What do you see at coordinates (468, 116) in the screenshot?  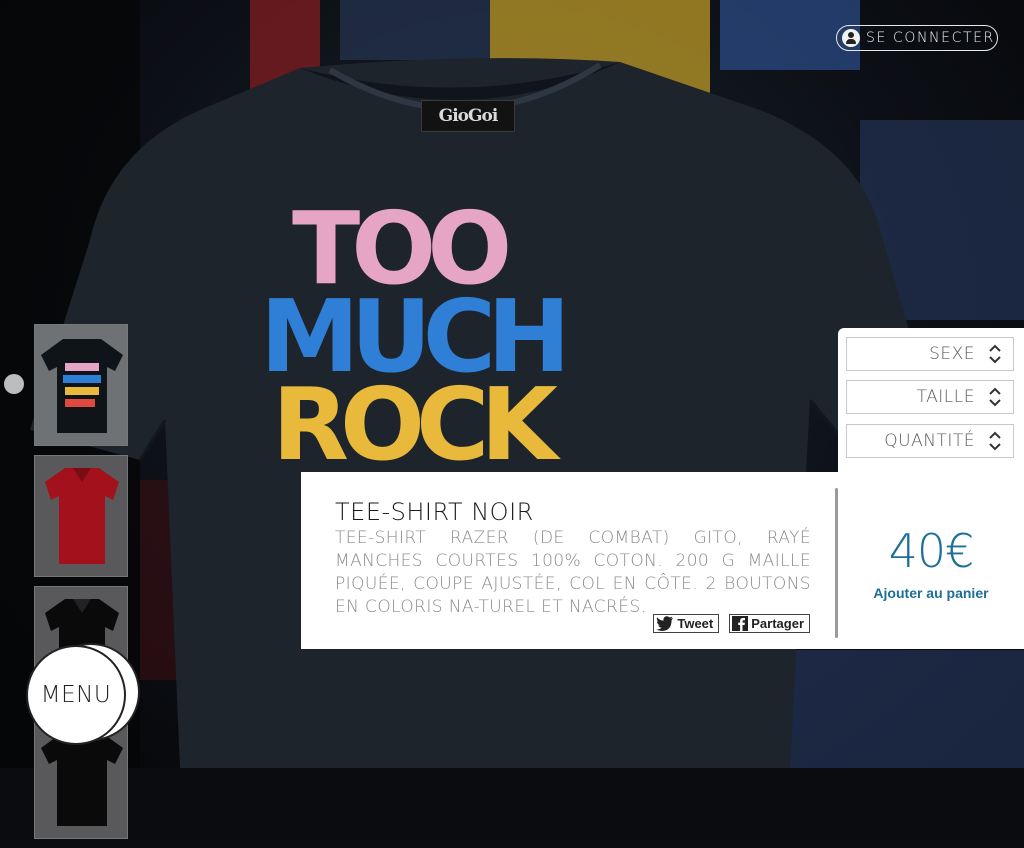 I see `neck-brand-label: GioGoi` at bounding box center [468, 116].